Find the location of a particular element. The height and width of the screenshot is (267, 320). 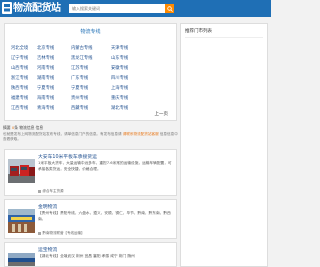

route-link: 广东专线 is located at coordinates (79, 78).